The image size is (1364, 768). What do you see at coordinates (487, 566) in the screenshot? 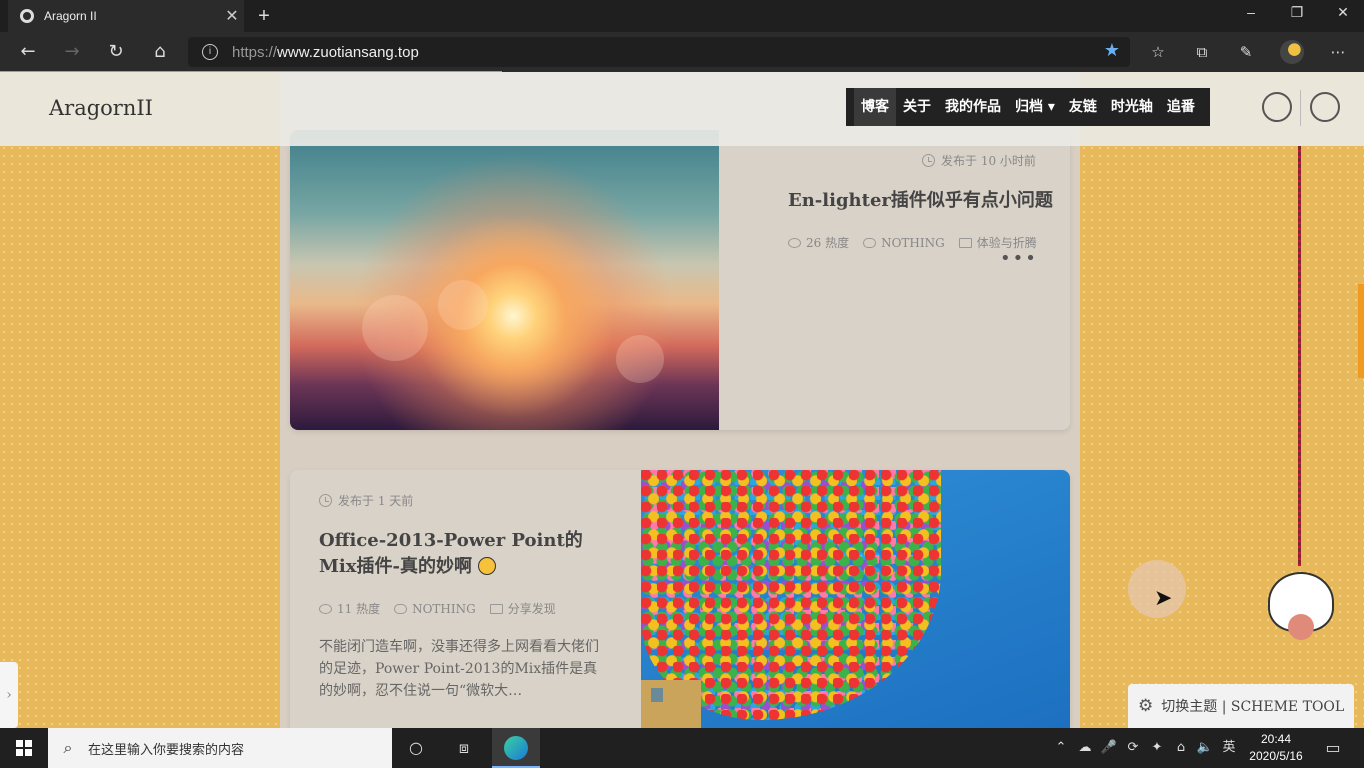
I see `grinning-emoji-icon` at bounding box center [487, 566].